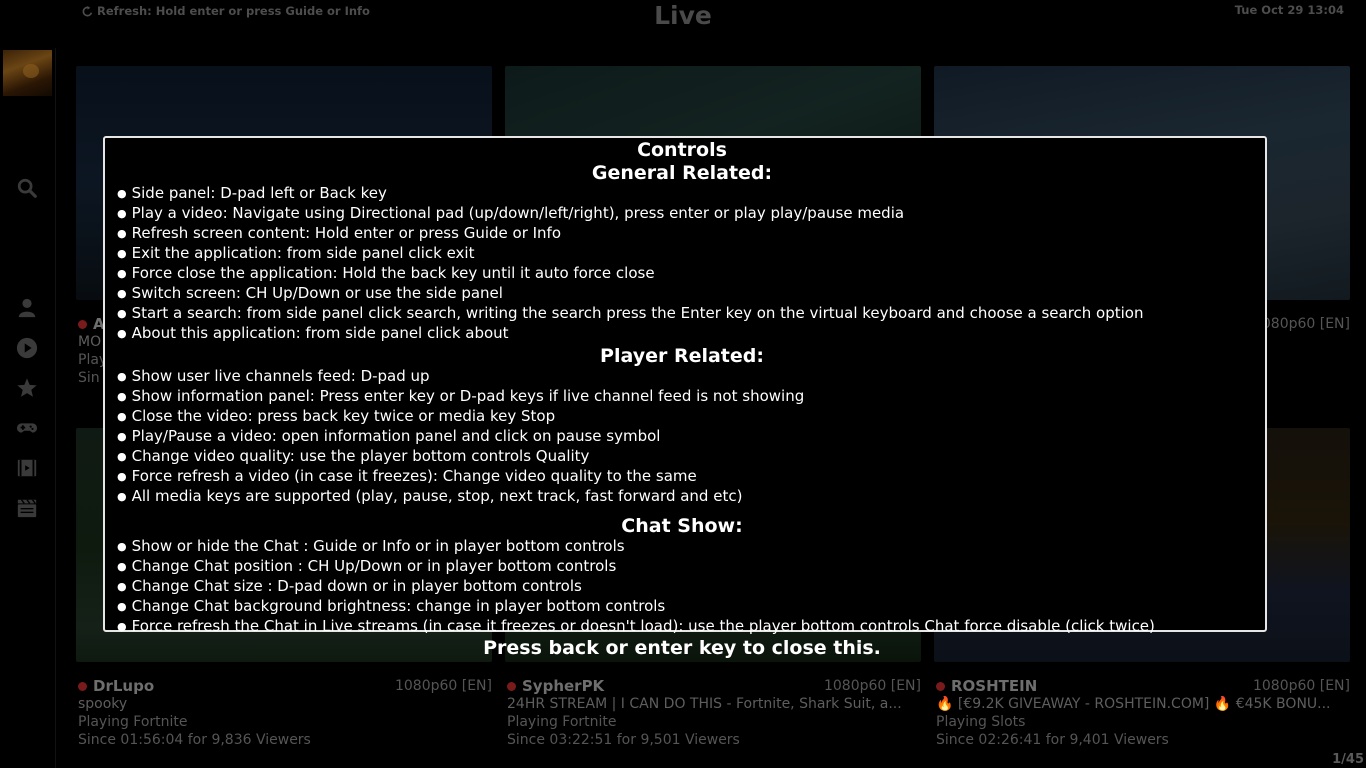  I want to click on page-title: Live, so click(683, 15).